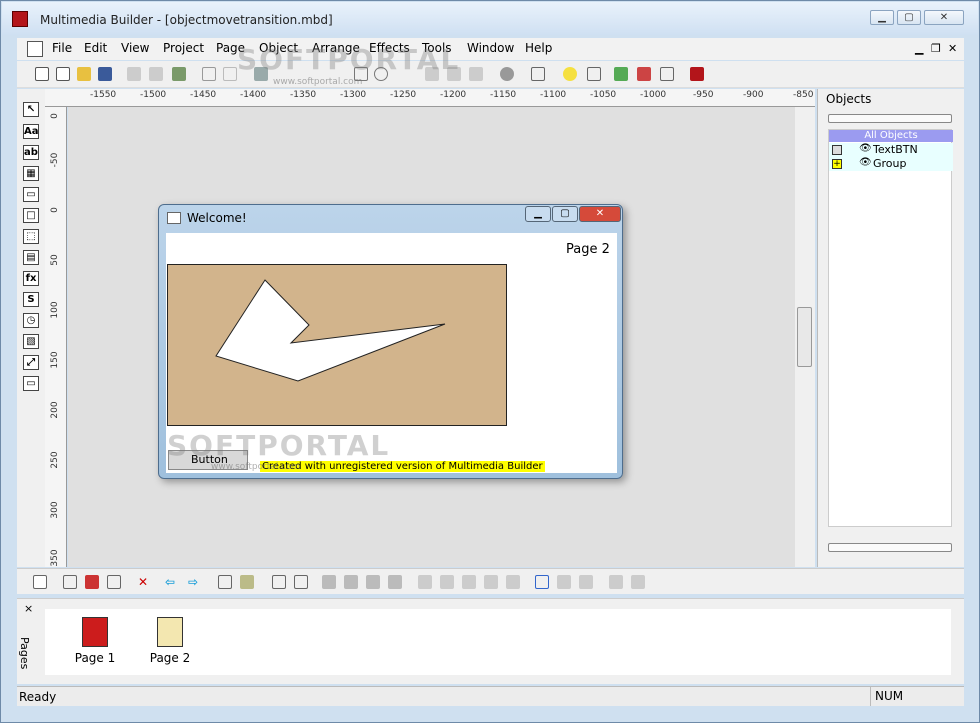 The height and width of the screenshot is (723, 980). What do you see at coordinates (31, 215) in the screenshot?
I see `rectangle-tool-icon: □` at bounding box center [31, 215].